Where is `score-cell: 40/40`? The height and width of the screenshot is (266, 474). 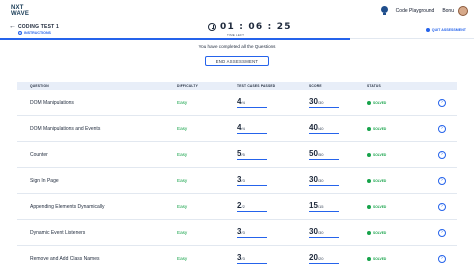 score-cell: 40/40 is located at coordinates (338, 129).